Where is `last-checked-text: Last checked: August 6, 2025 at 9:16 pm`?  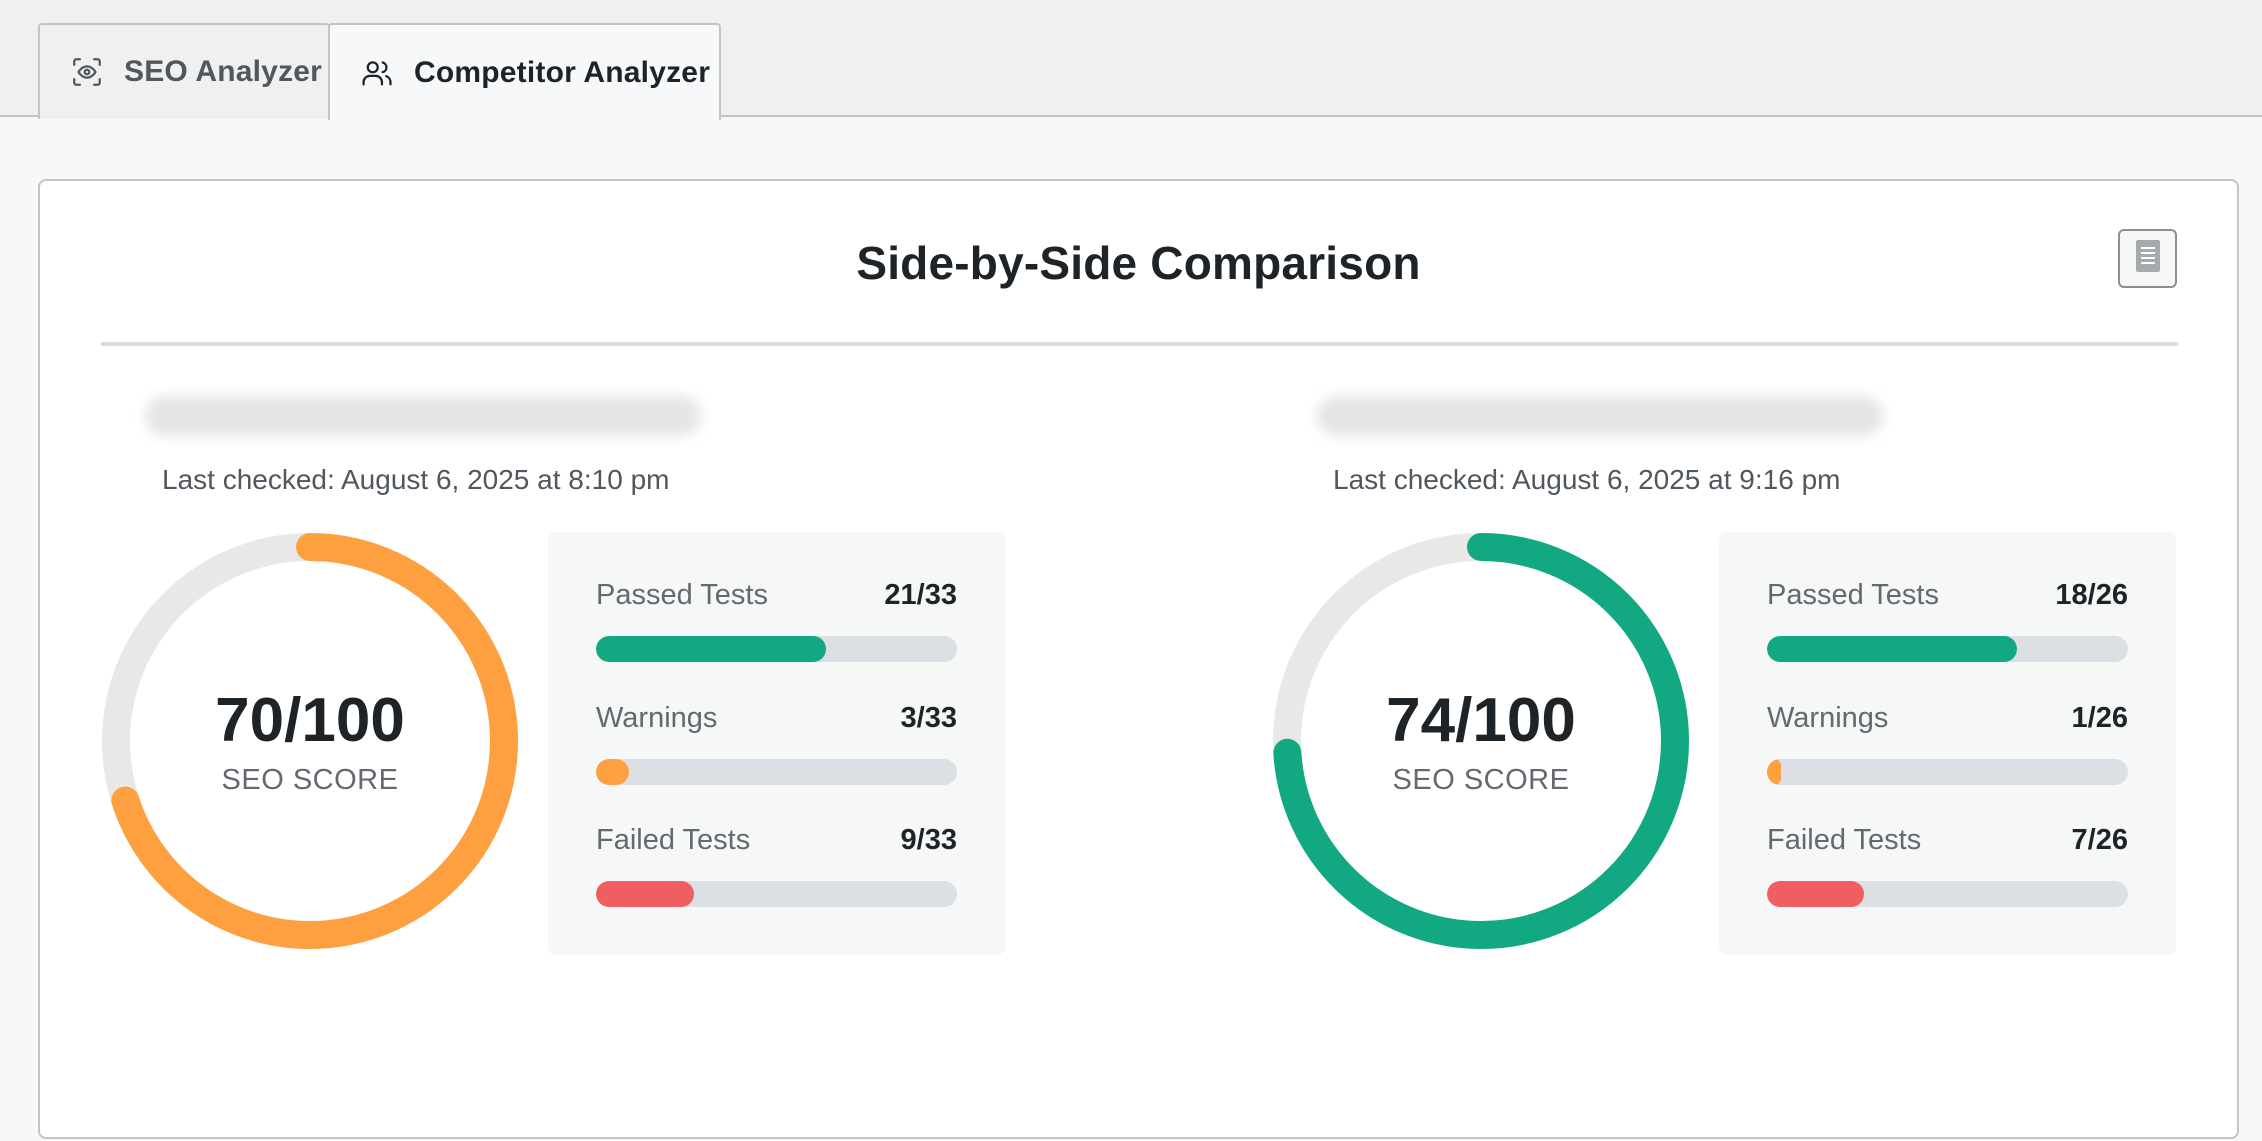 last-checked-text: Last checked: August 6, 2025 at 9:16 pm is located at coordinates (1587, 479).